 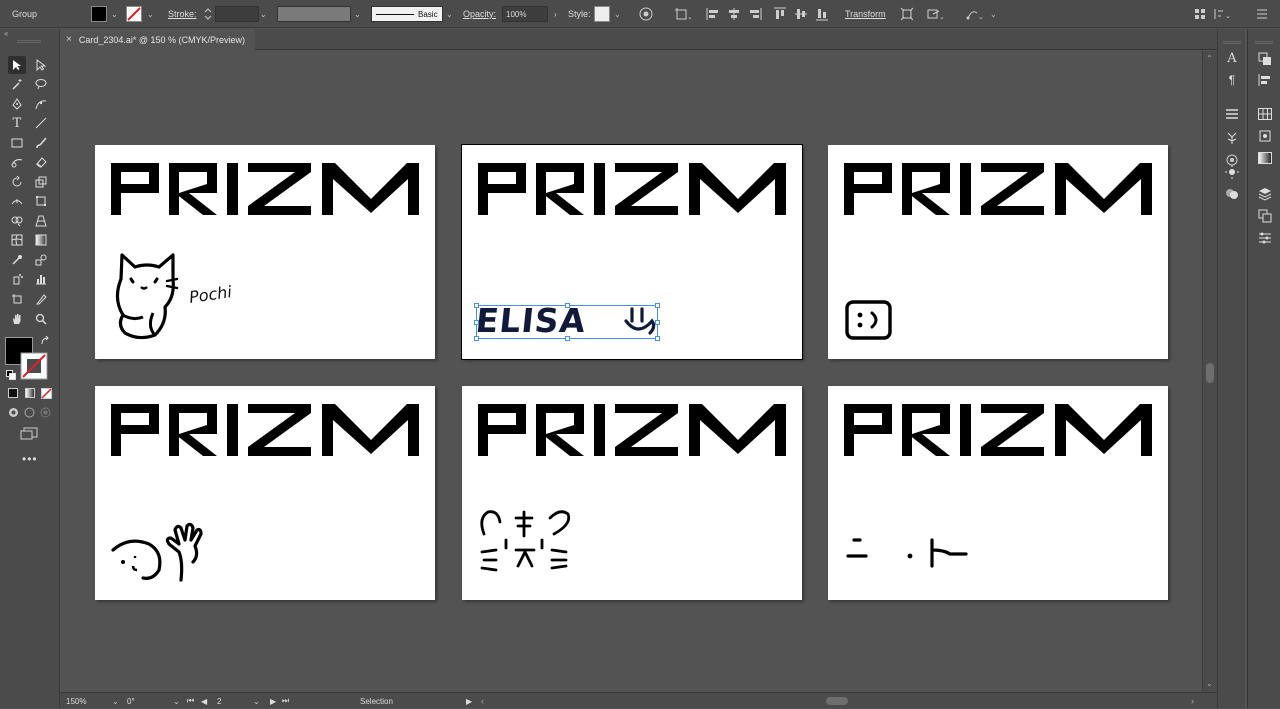 I want to click on free-transform-tool-icon, so click(x=41, y=201).